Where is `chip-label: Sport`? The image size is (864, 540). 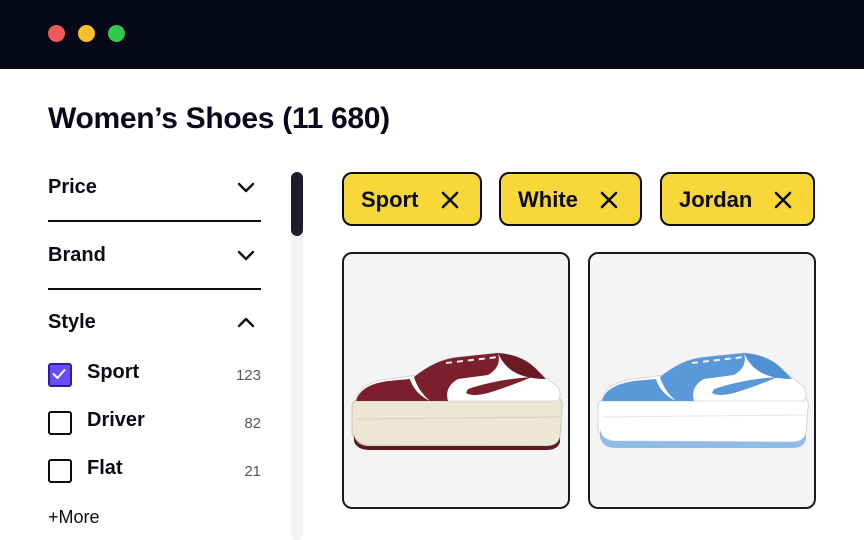 chip-label: Sport is located at coordinates (390, 199).